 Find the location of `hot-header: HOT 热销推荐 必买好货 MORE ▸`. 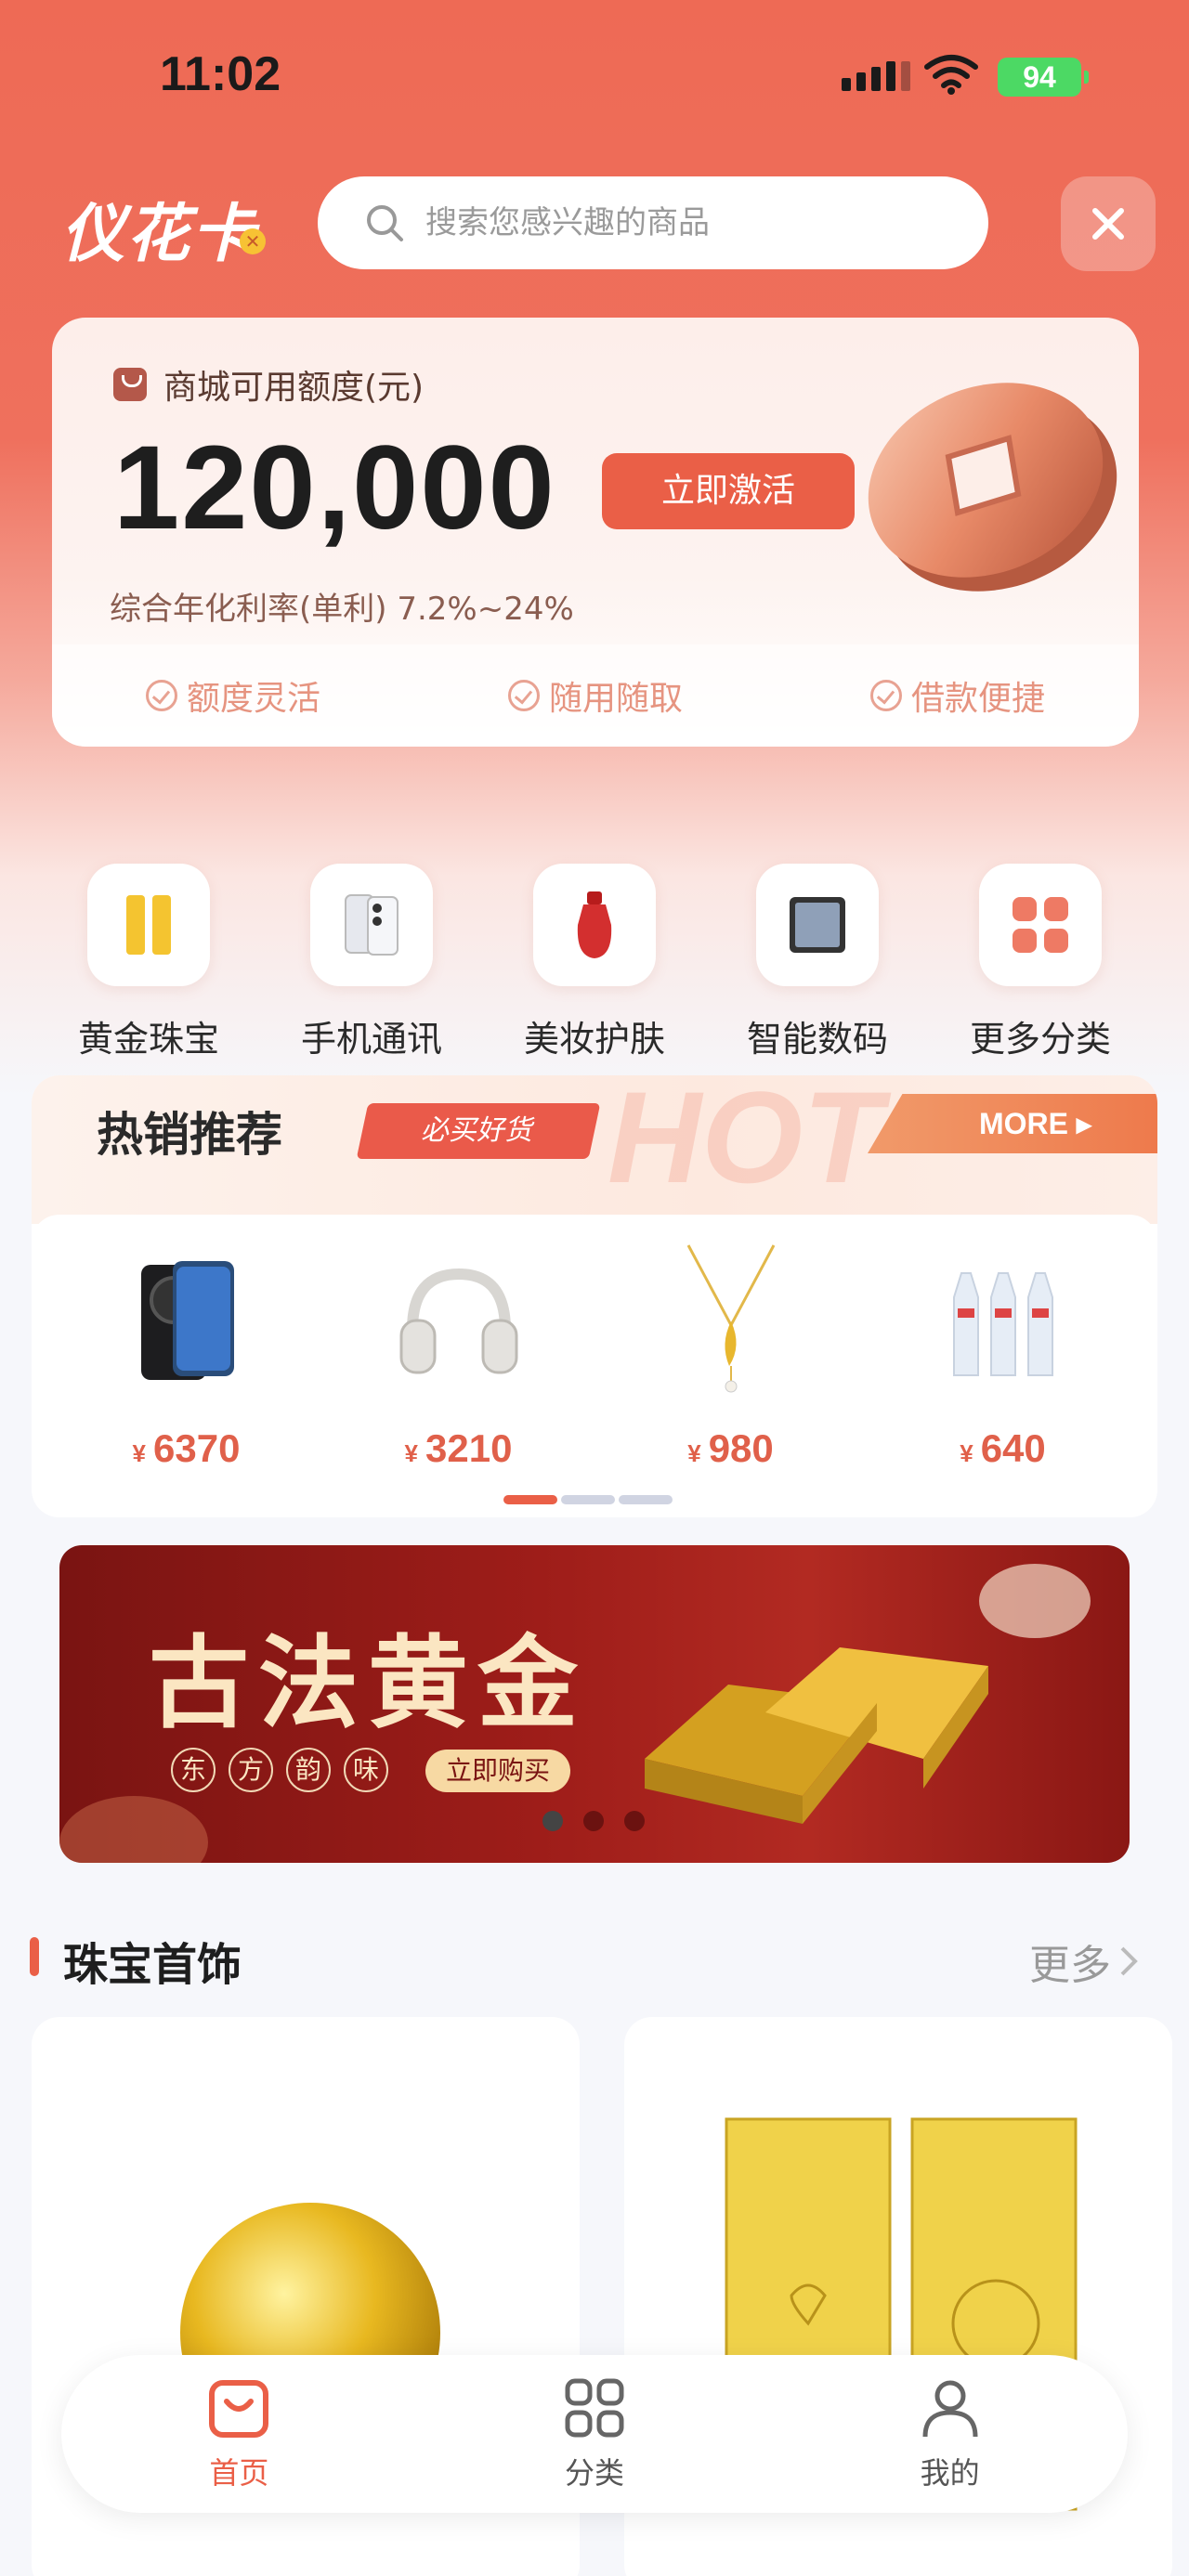

hot-header: HOT 热销推荐 必买好货 MORE ▸ is located at coordinates (594, 1149).